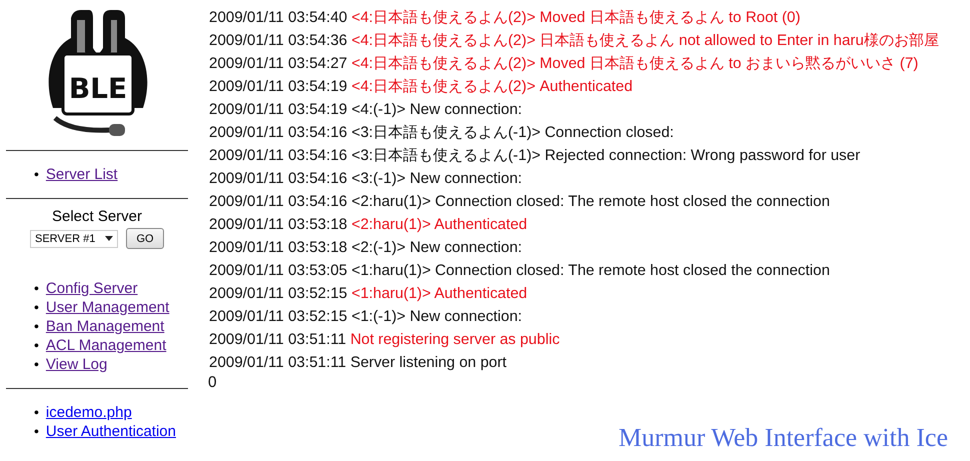 This screenshot has height=461, width=970. Describe the element at coordinates (278, 270) in the screenshot. I see `log-timestamp: 2009/01/11 03:53:05` at that location.